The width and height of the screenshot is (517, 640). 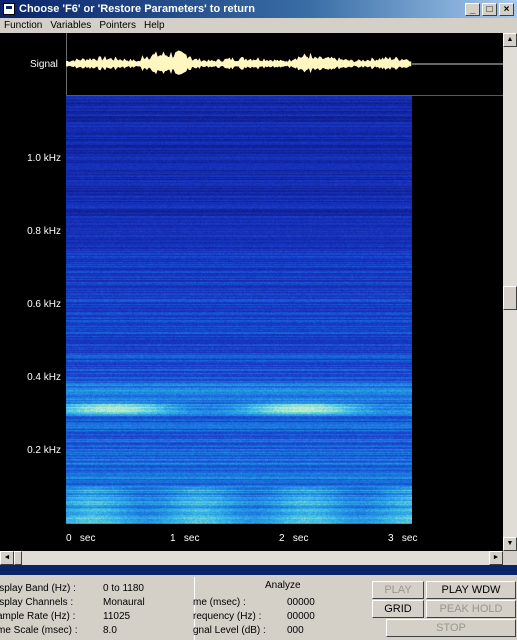 I want to click on menu-bar: Function Variables Pointers Help, so click(x=258, y=25).